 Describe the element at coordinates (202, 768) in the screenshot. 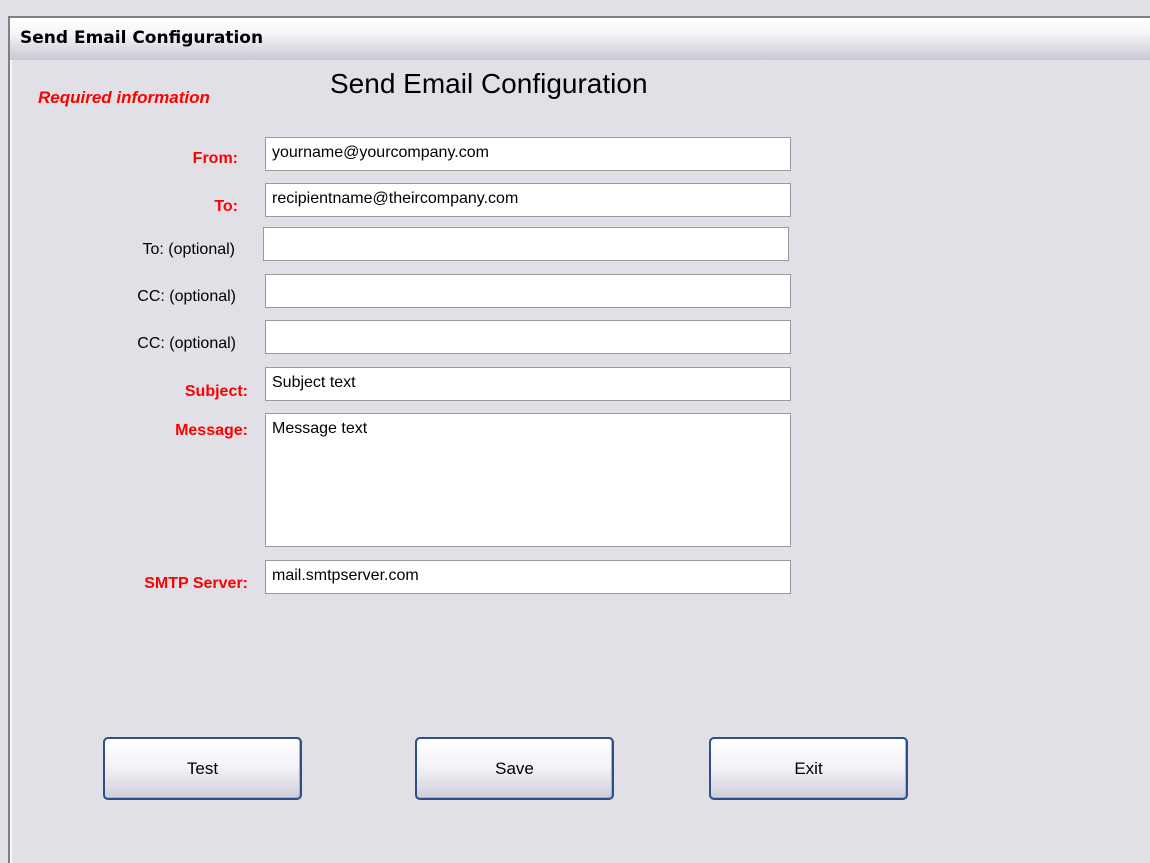

I see `test-button: Test` at that location.